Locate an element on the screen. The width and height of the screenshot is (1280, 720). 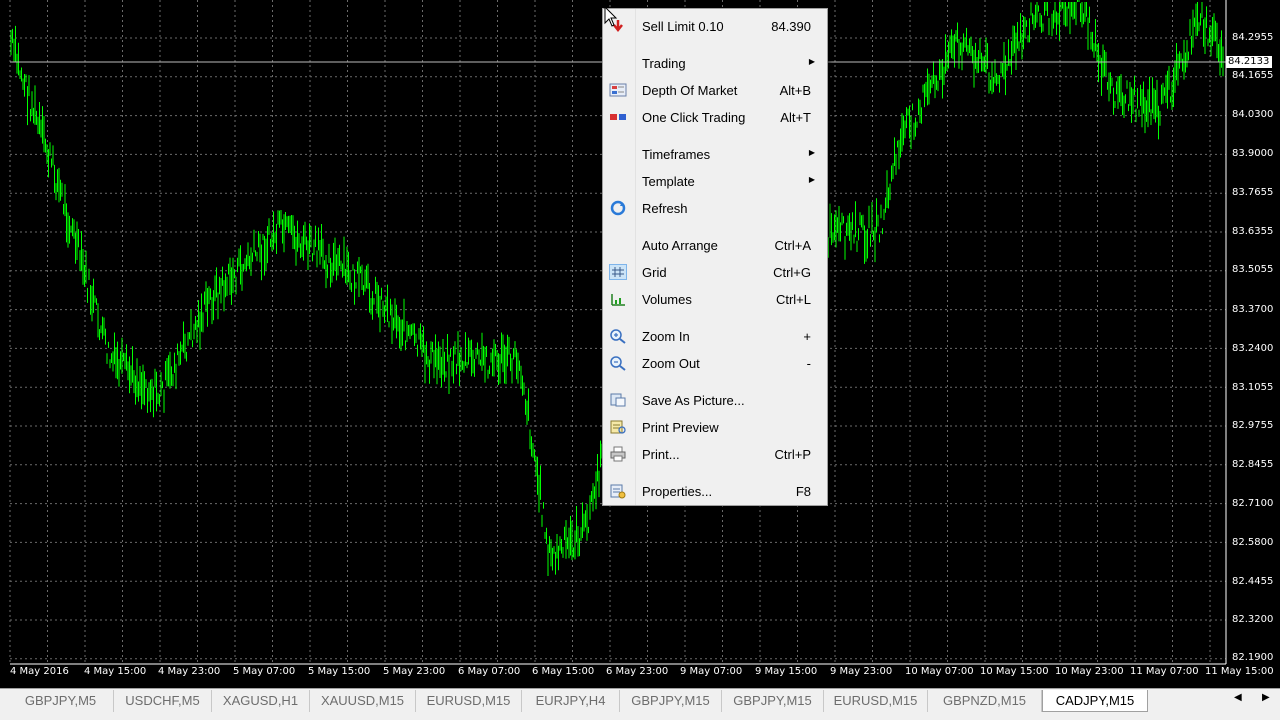
price-tick: 83.3700 is located at coordinates (1253, 309).